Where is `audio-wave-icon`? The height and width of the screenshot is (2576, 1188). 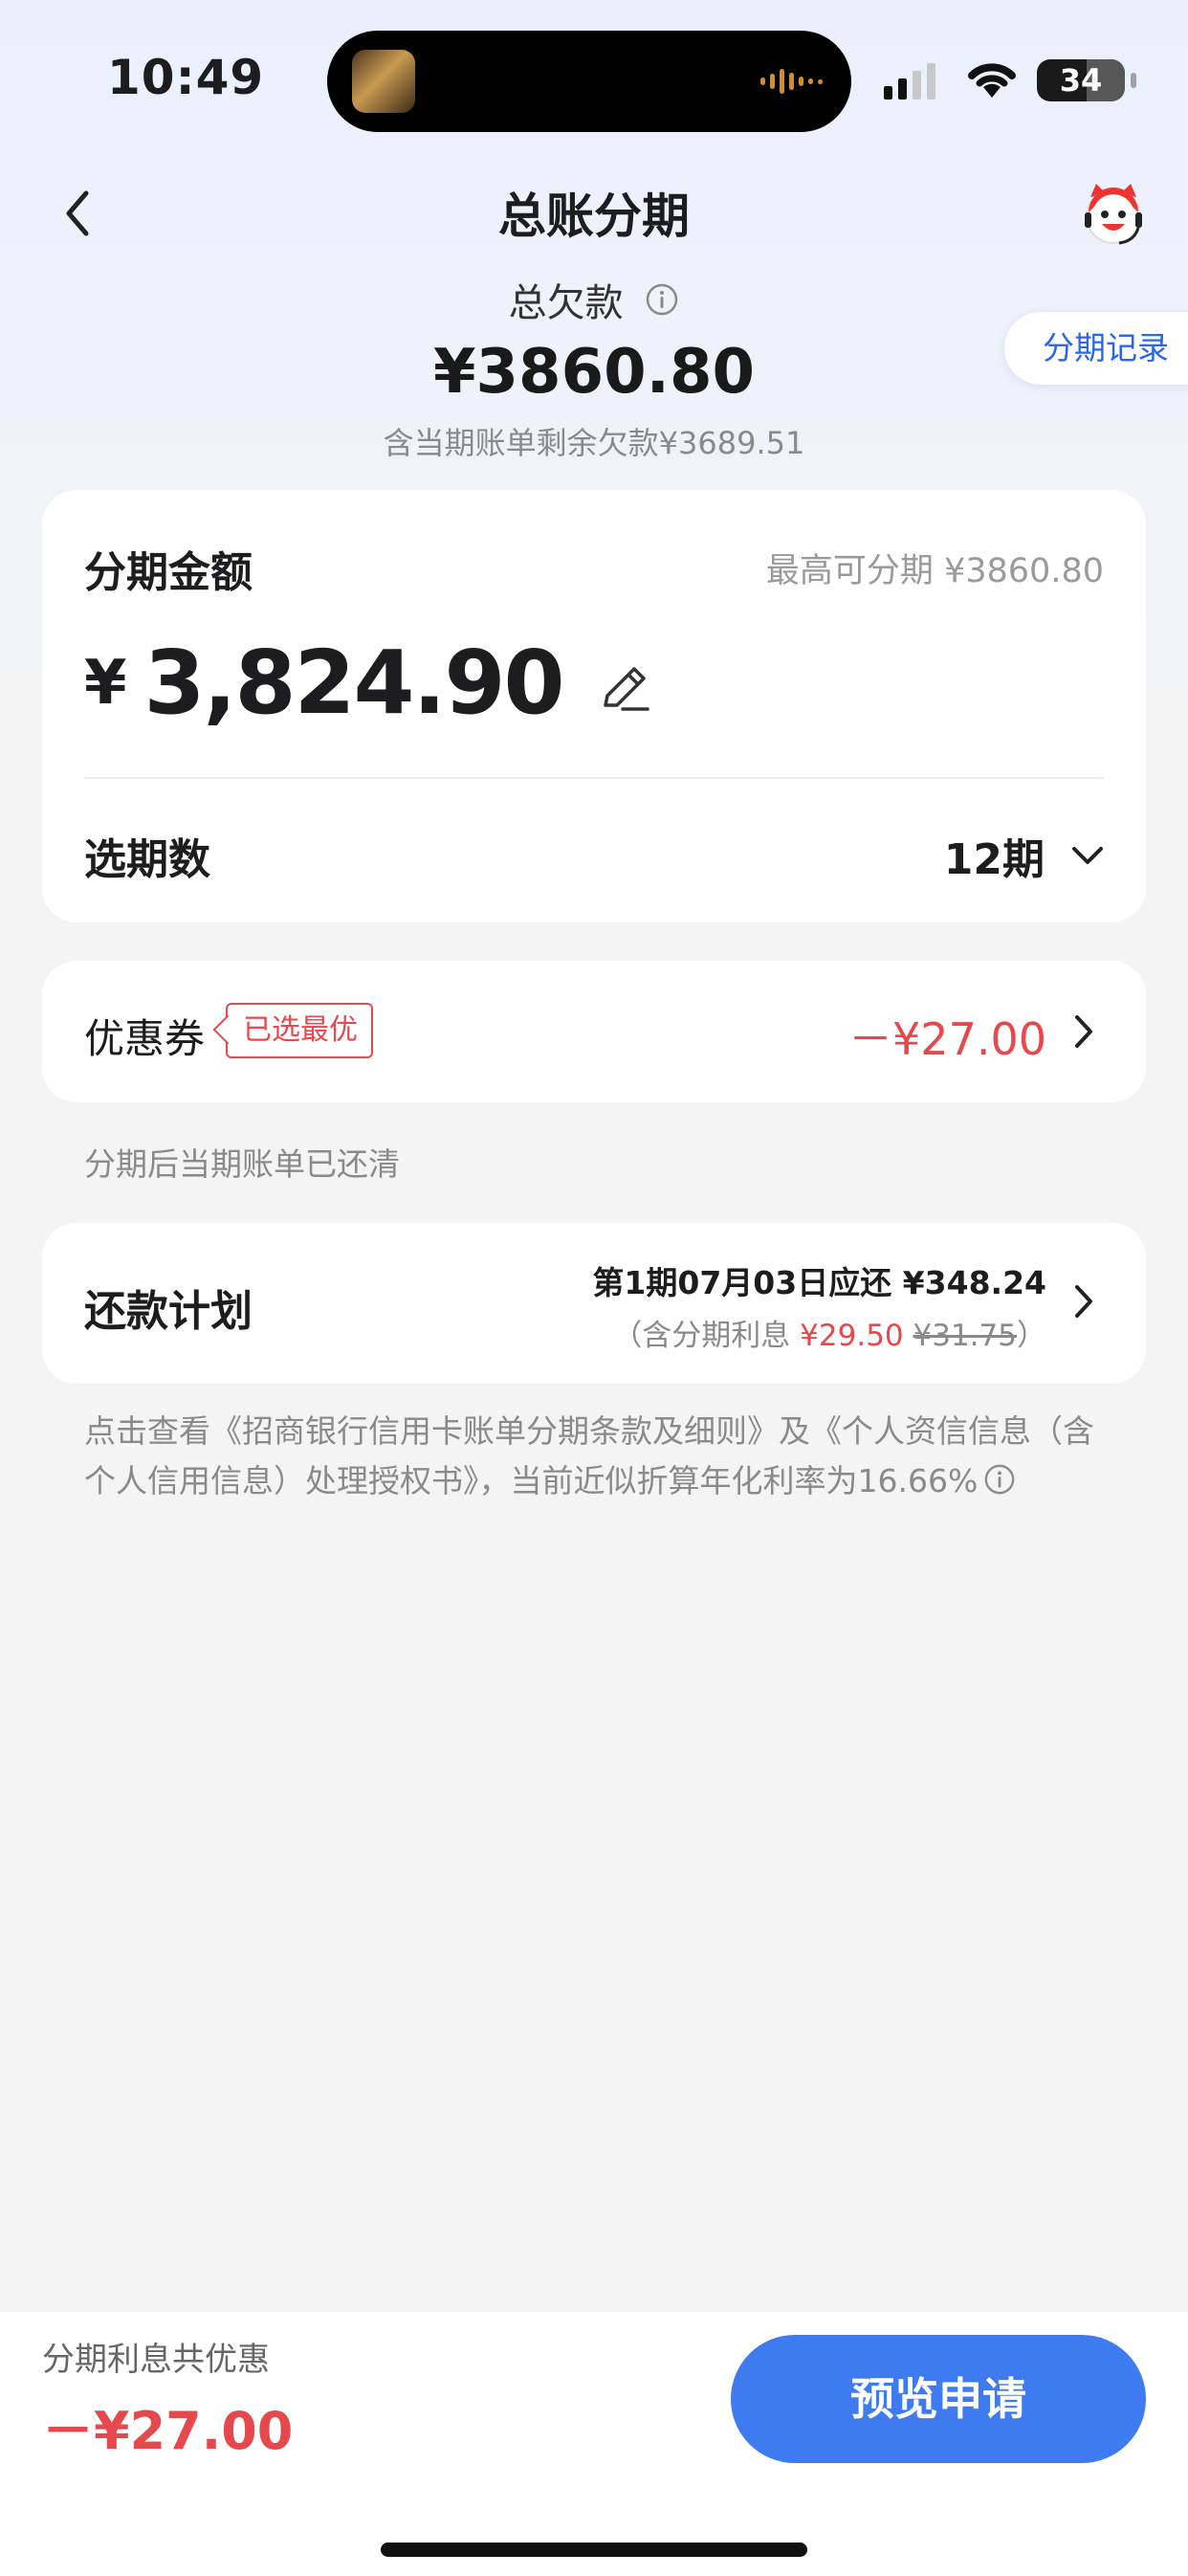
audio-wave-icon is located at coordinates (791, 81).